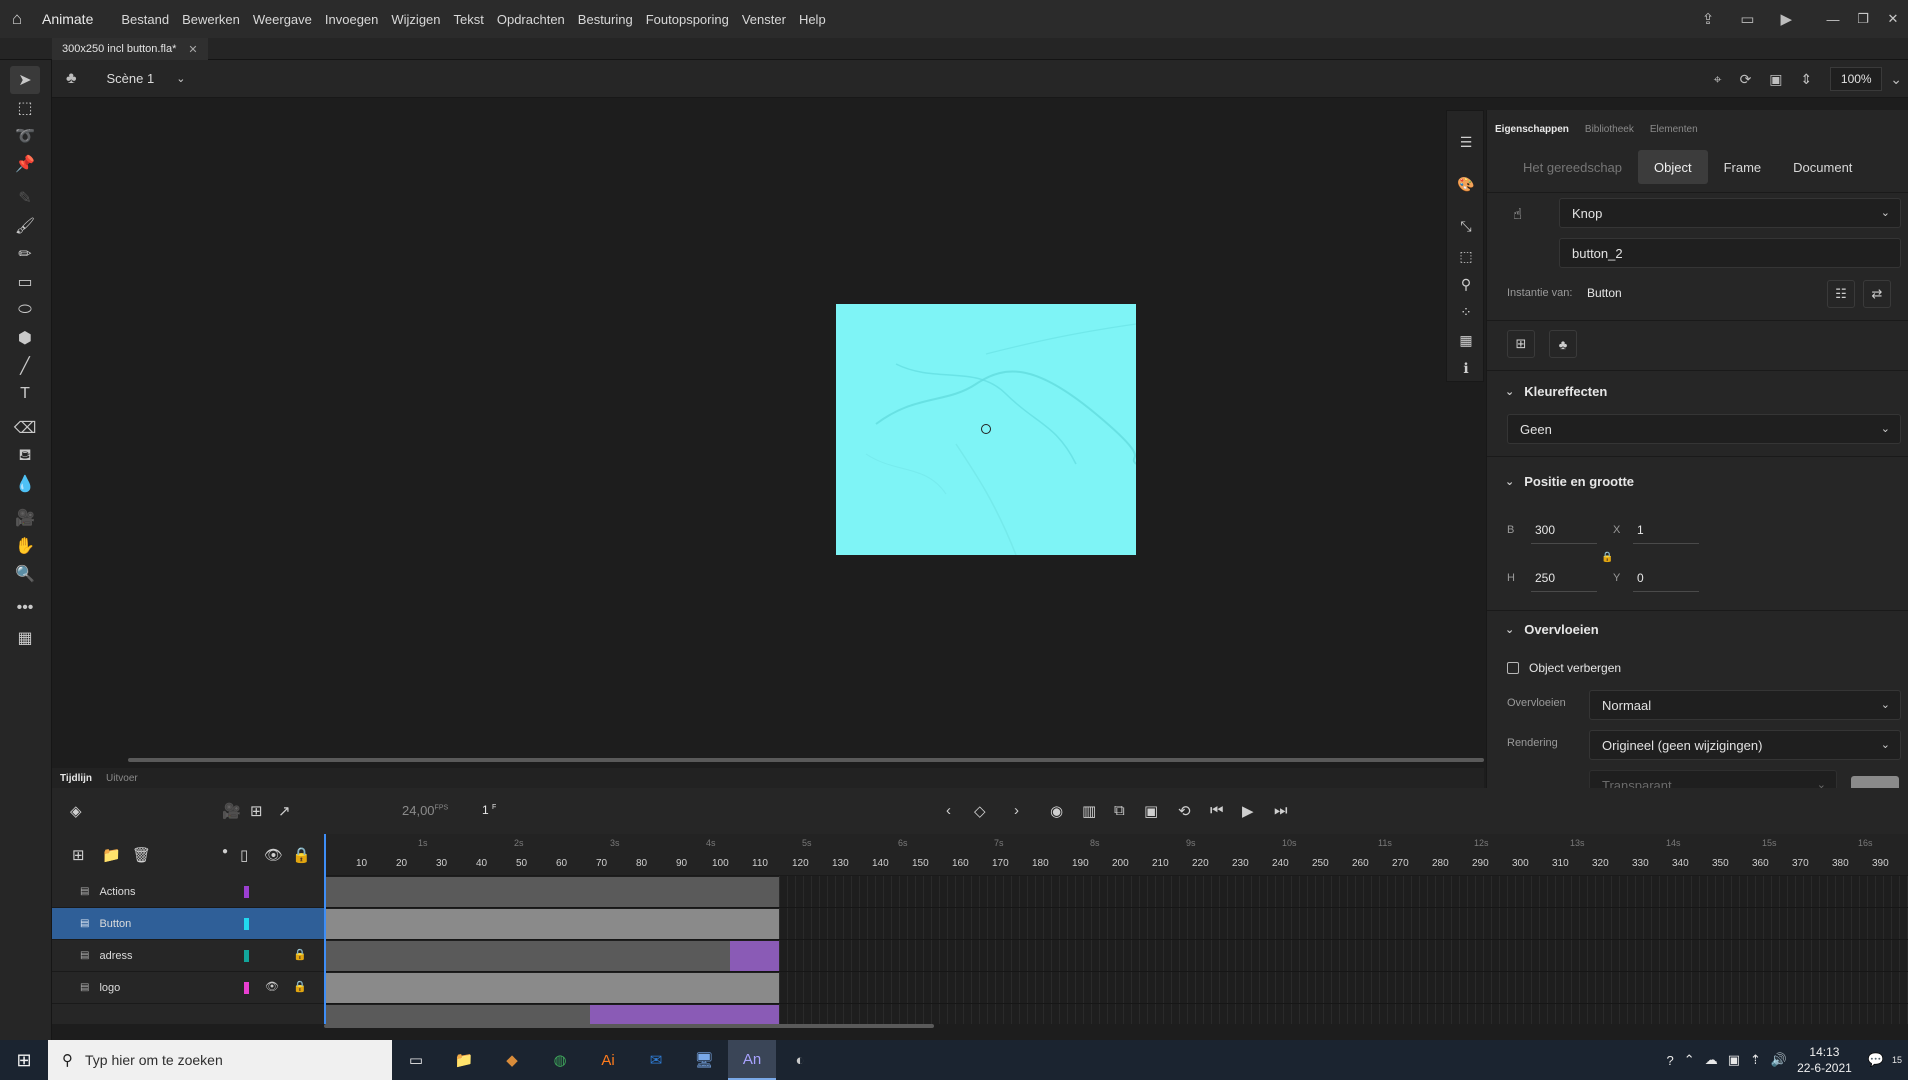 This screenshot has width=1908, height=1080. Describe the element at coordinates (24, 1060) in the screenshot. I see `windows-start-icon: ⊞` at that location.